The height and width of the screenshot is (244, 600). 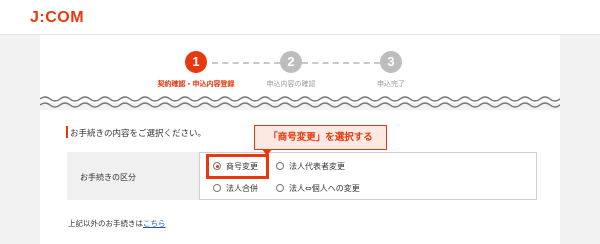 I want to click on radio-label-representative-change: 法人代表者変更, so click(x=317, y=166).